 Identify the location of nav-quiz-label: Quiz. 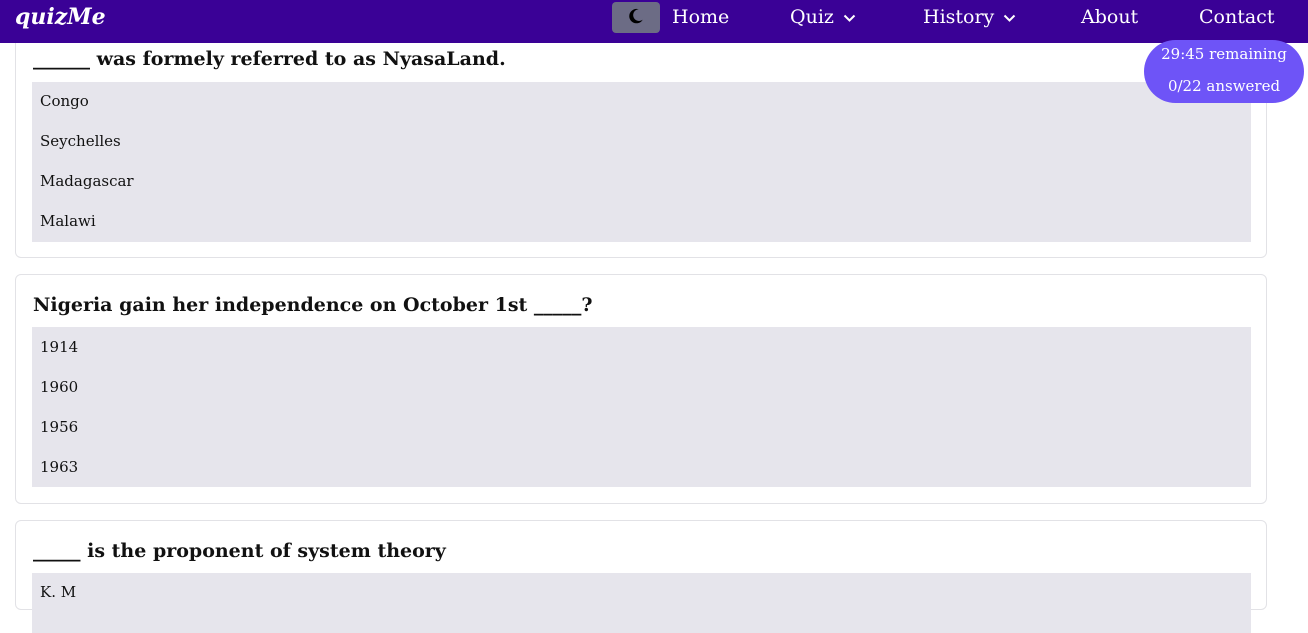
(812, 17).